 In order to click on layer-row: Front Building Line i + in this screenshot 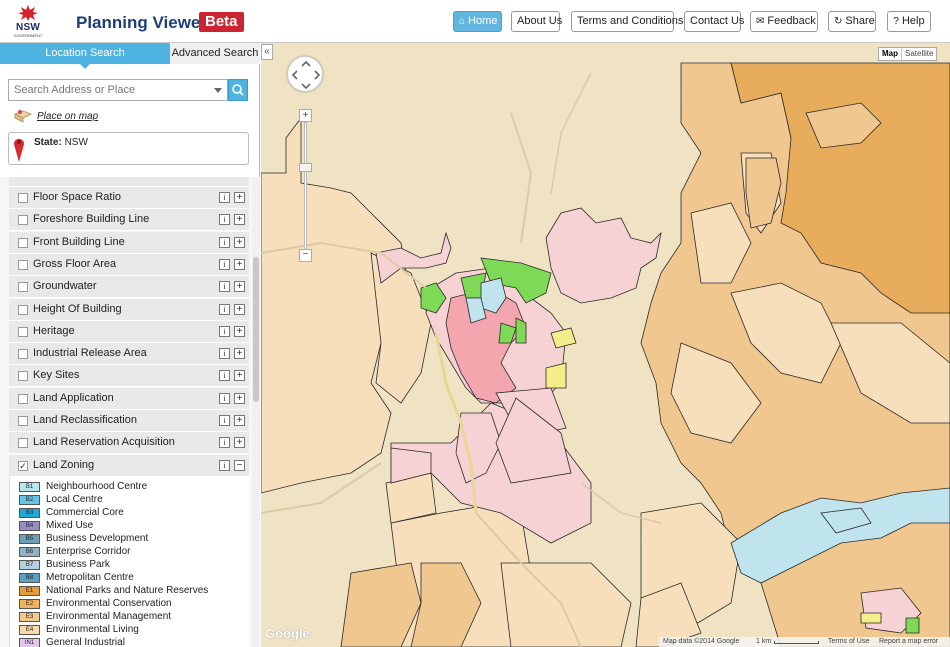, I will do `click(129, 242)`.